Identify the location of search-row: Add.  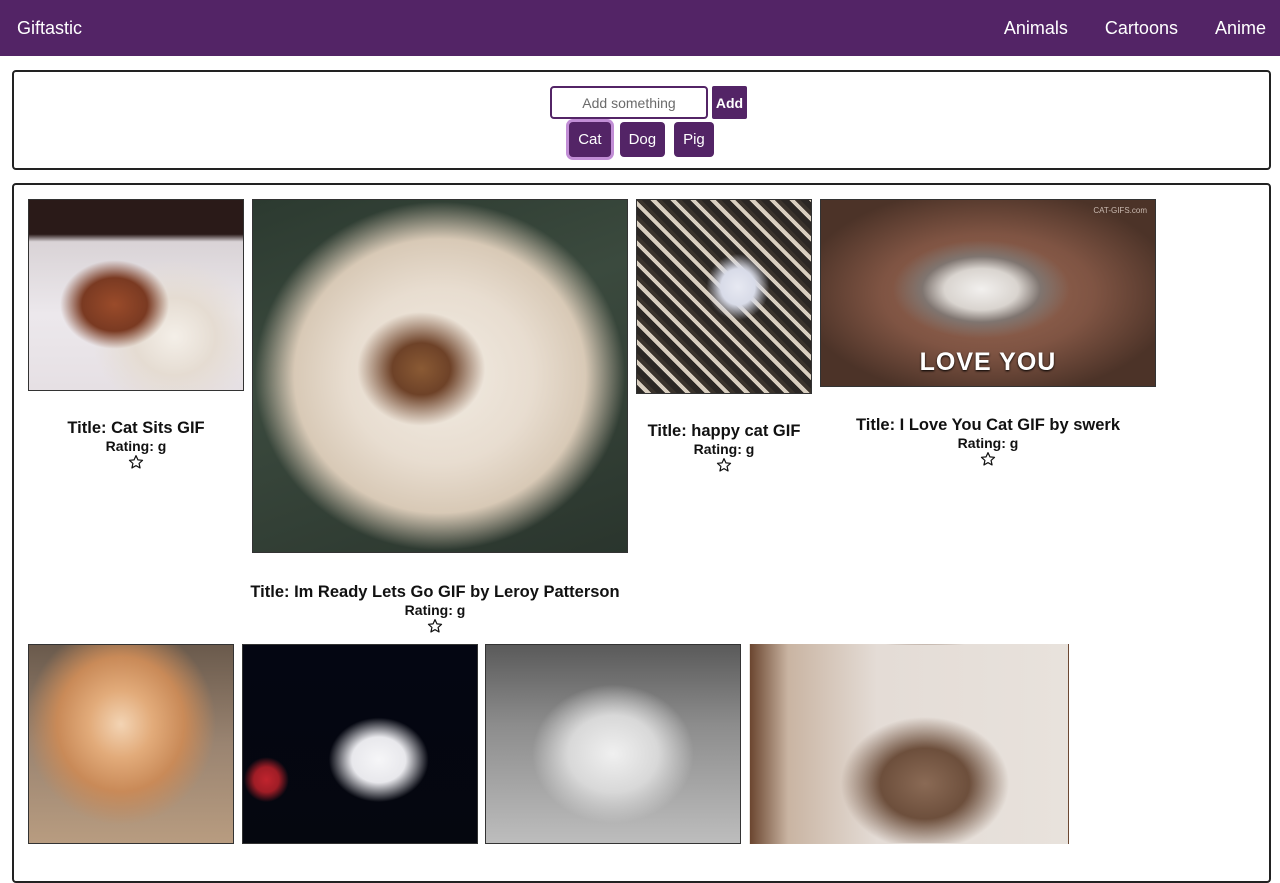
(641, 102).